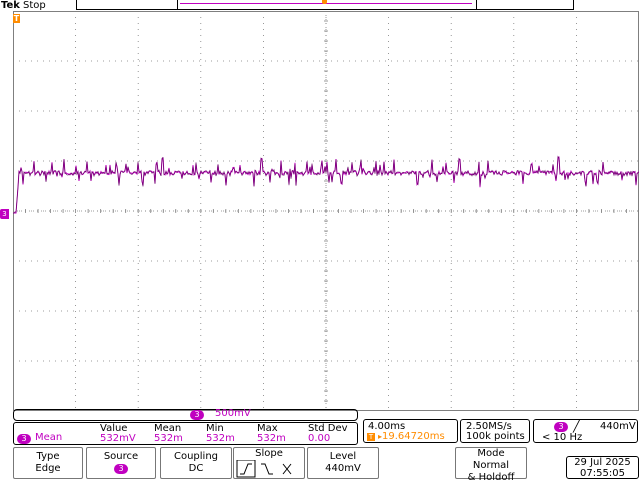 This screenshot has height=484, width=640. What do you see at coordinates (220, 438) in the screenshot?
I see `value-min: 532m` at bounding box center [220, 438].